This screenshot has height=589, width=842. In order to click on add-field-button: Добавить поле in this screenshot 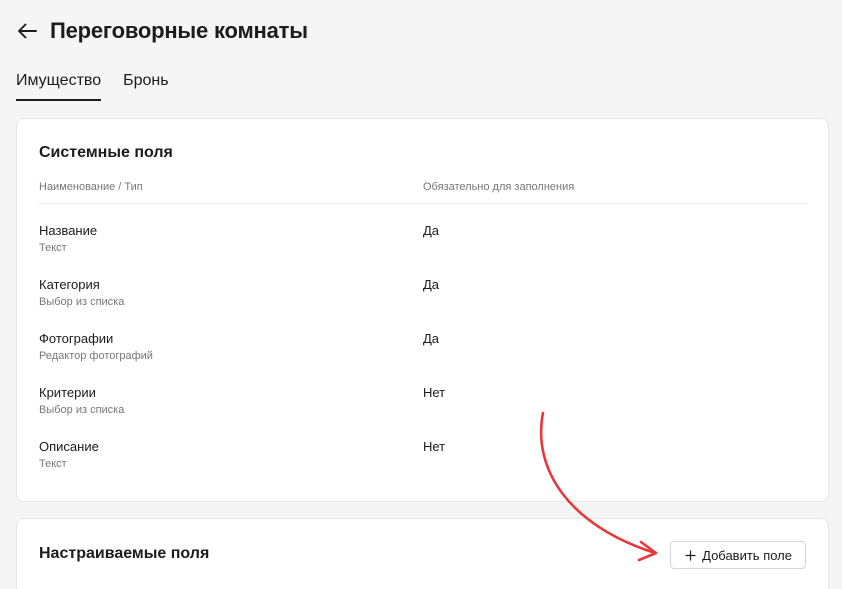, I will do `click(738, 555)`.